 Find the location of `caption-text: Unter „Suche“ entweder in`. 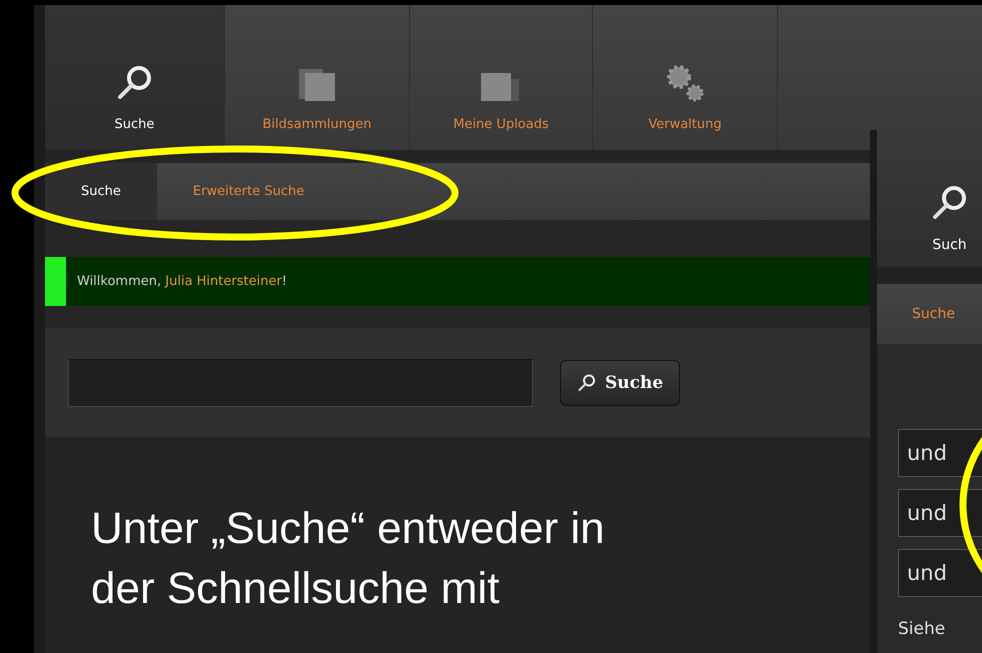

caption-text: Unter „Suche“ entweder in is located at coordinates (348, 529).